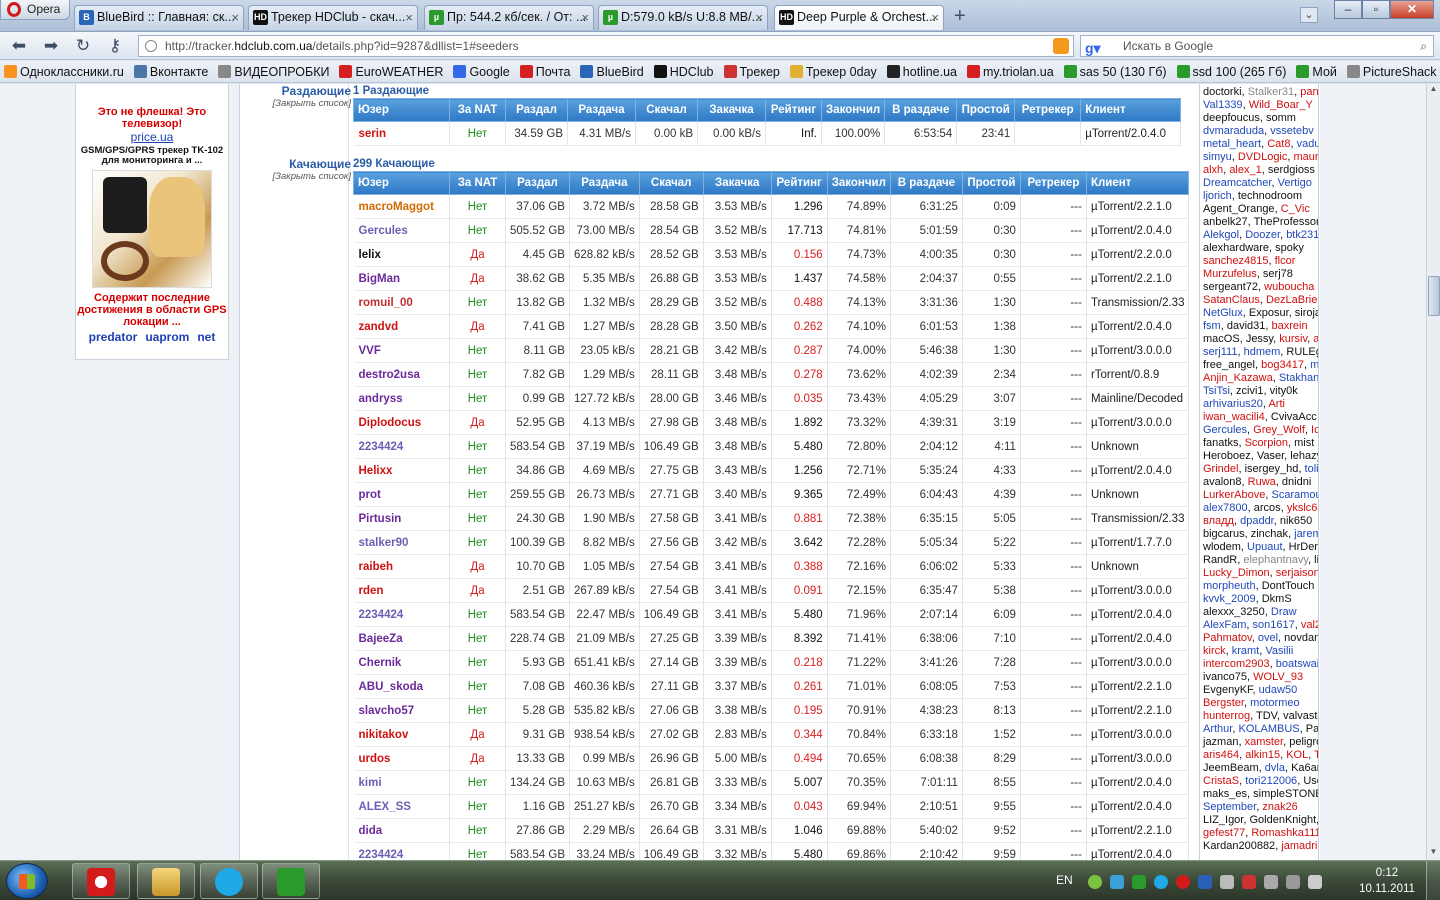 This screenshot has height=900, width=1440. What do you see at coordinates (1214, 651) in the screenshot?
I see `online-user-link: kirck` at bounding box center [1214, 651].